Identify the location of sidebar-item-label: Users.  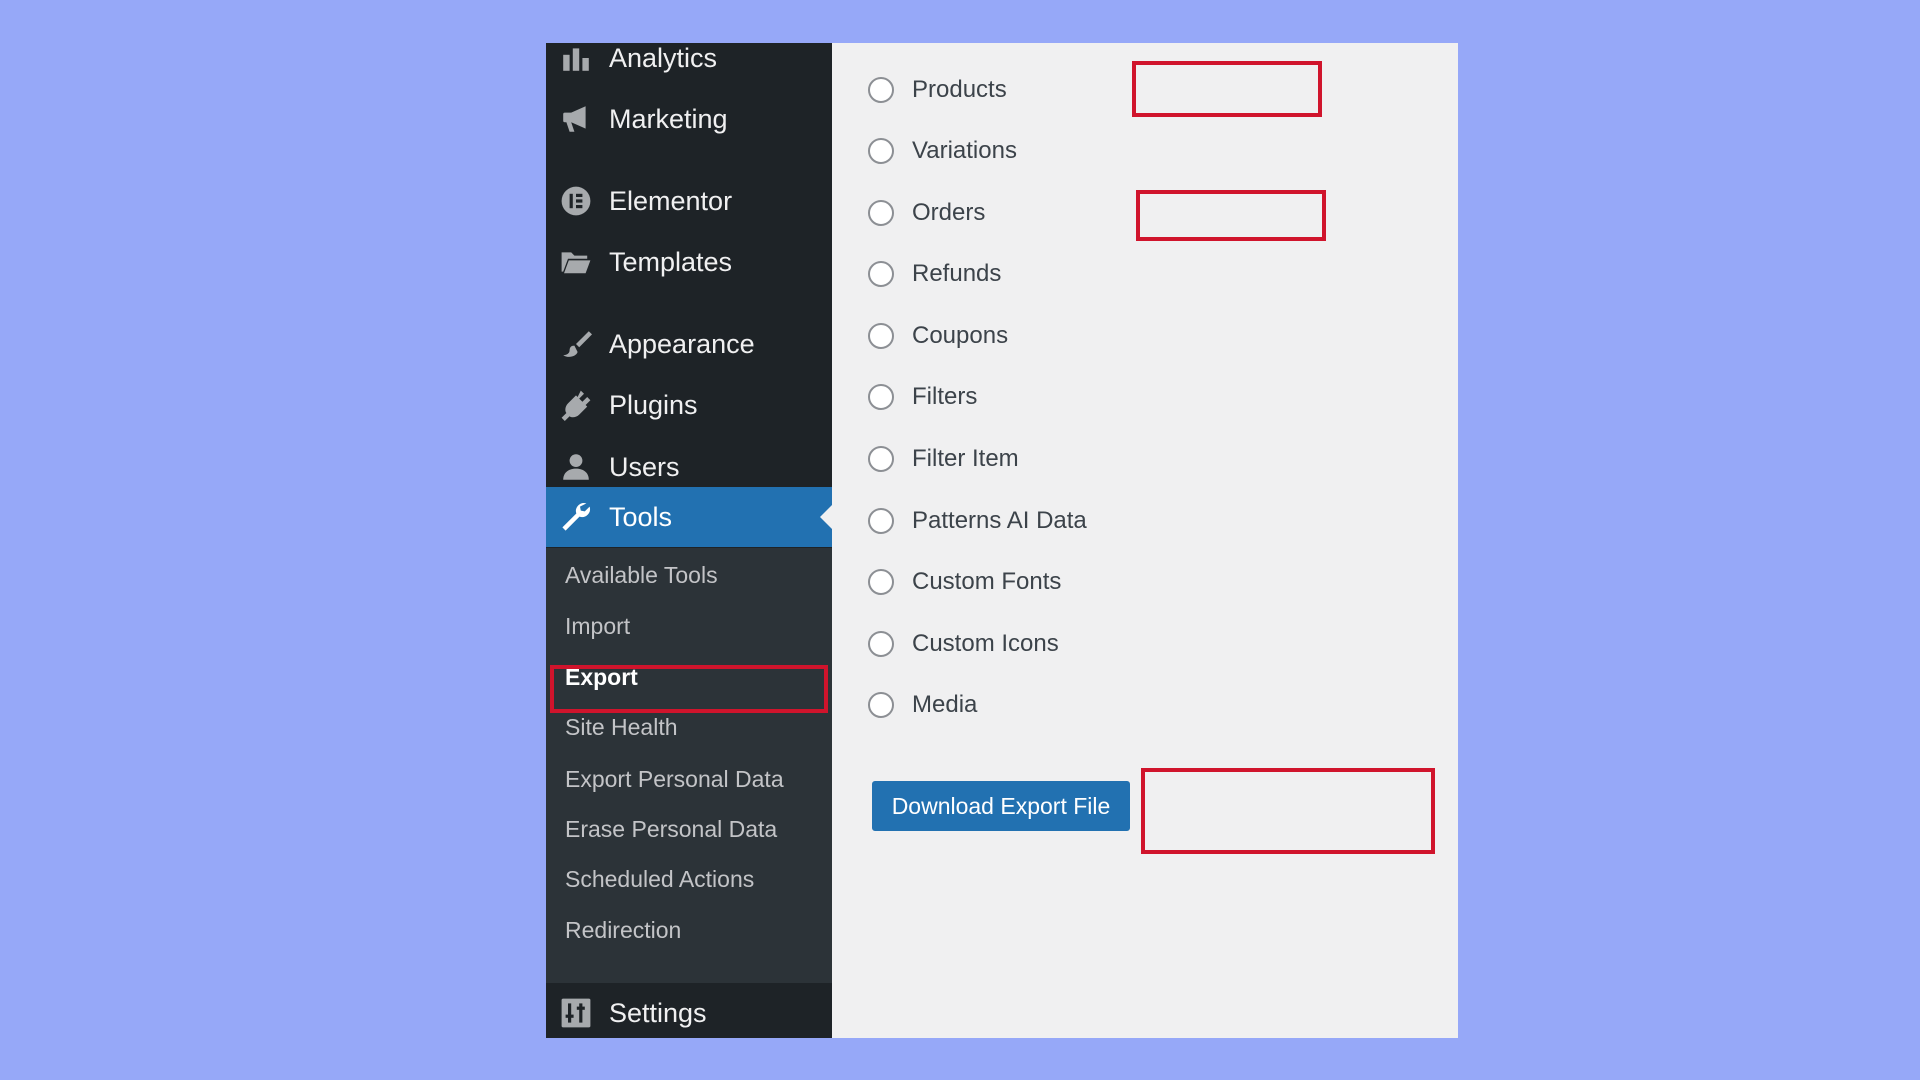
(644, 466).